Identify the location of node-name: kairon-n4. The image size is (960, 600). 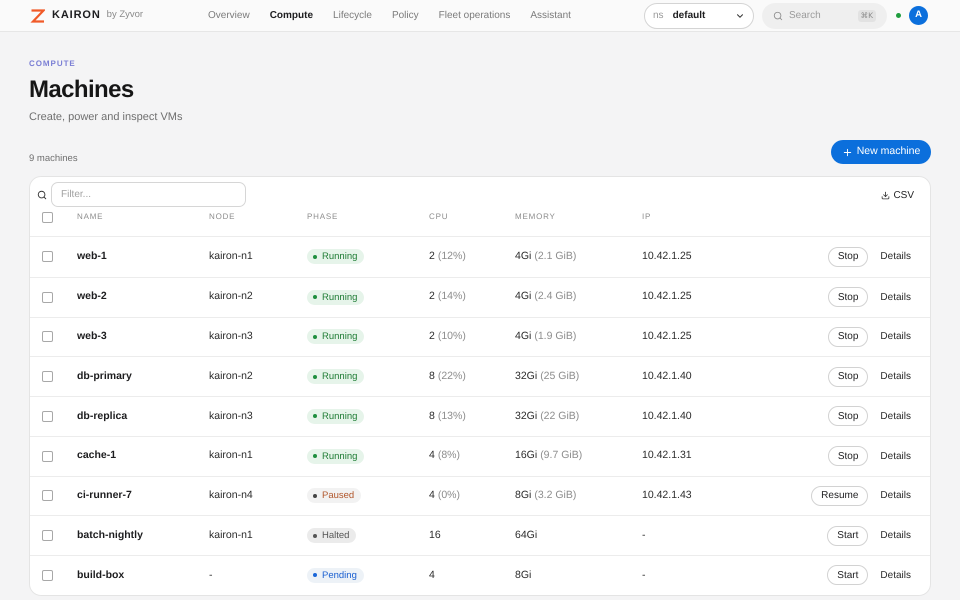
(231, 495).